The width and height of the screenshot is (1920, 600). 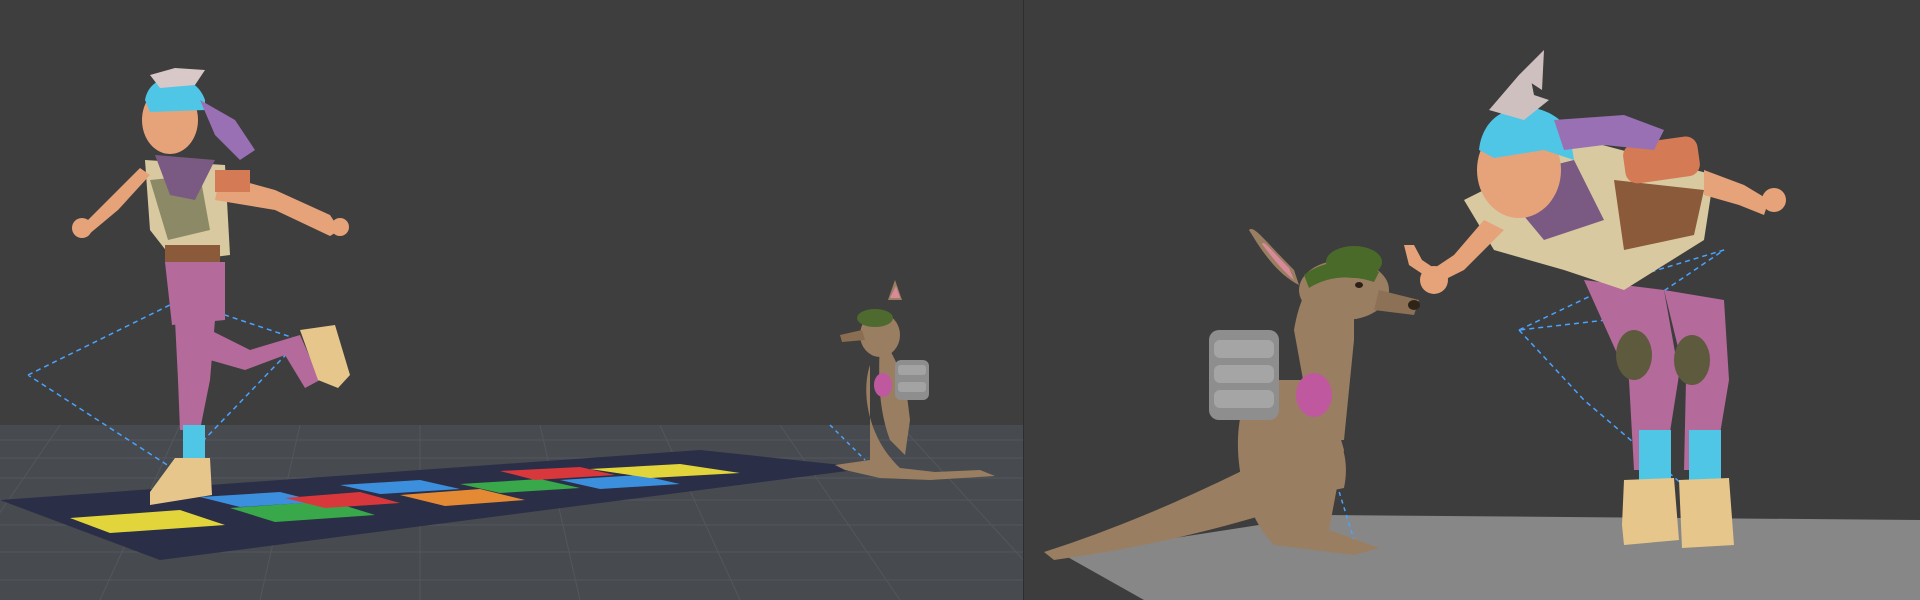 What do you see at coordinates (1232, 394) in the screenshot?
I see `kangaroo-character-large` at bounding box center [1232, 394].